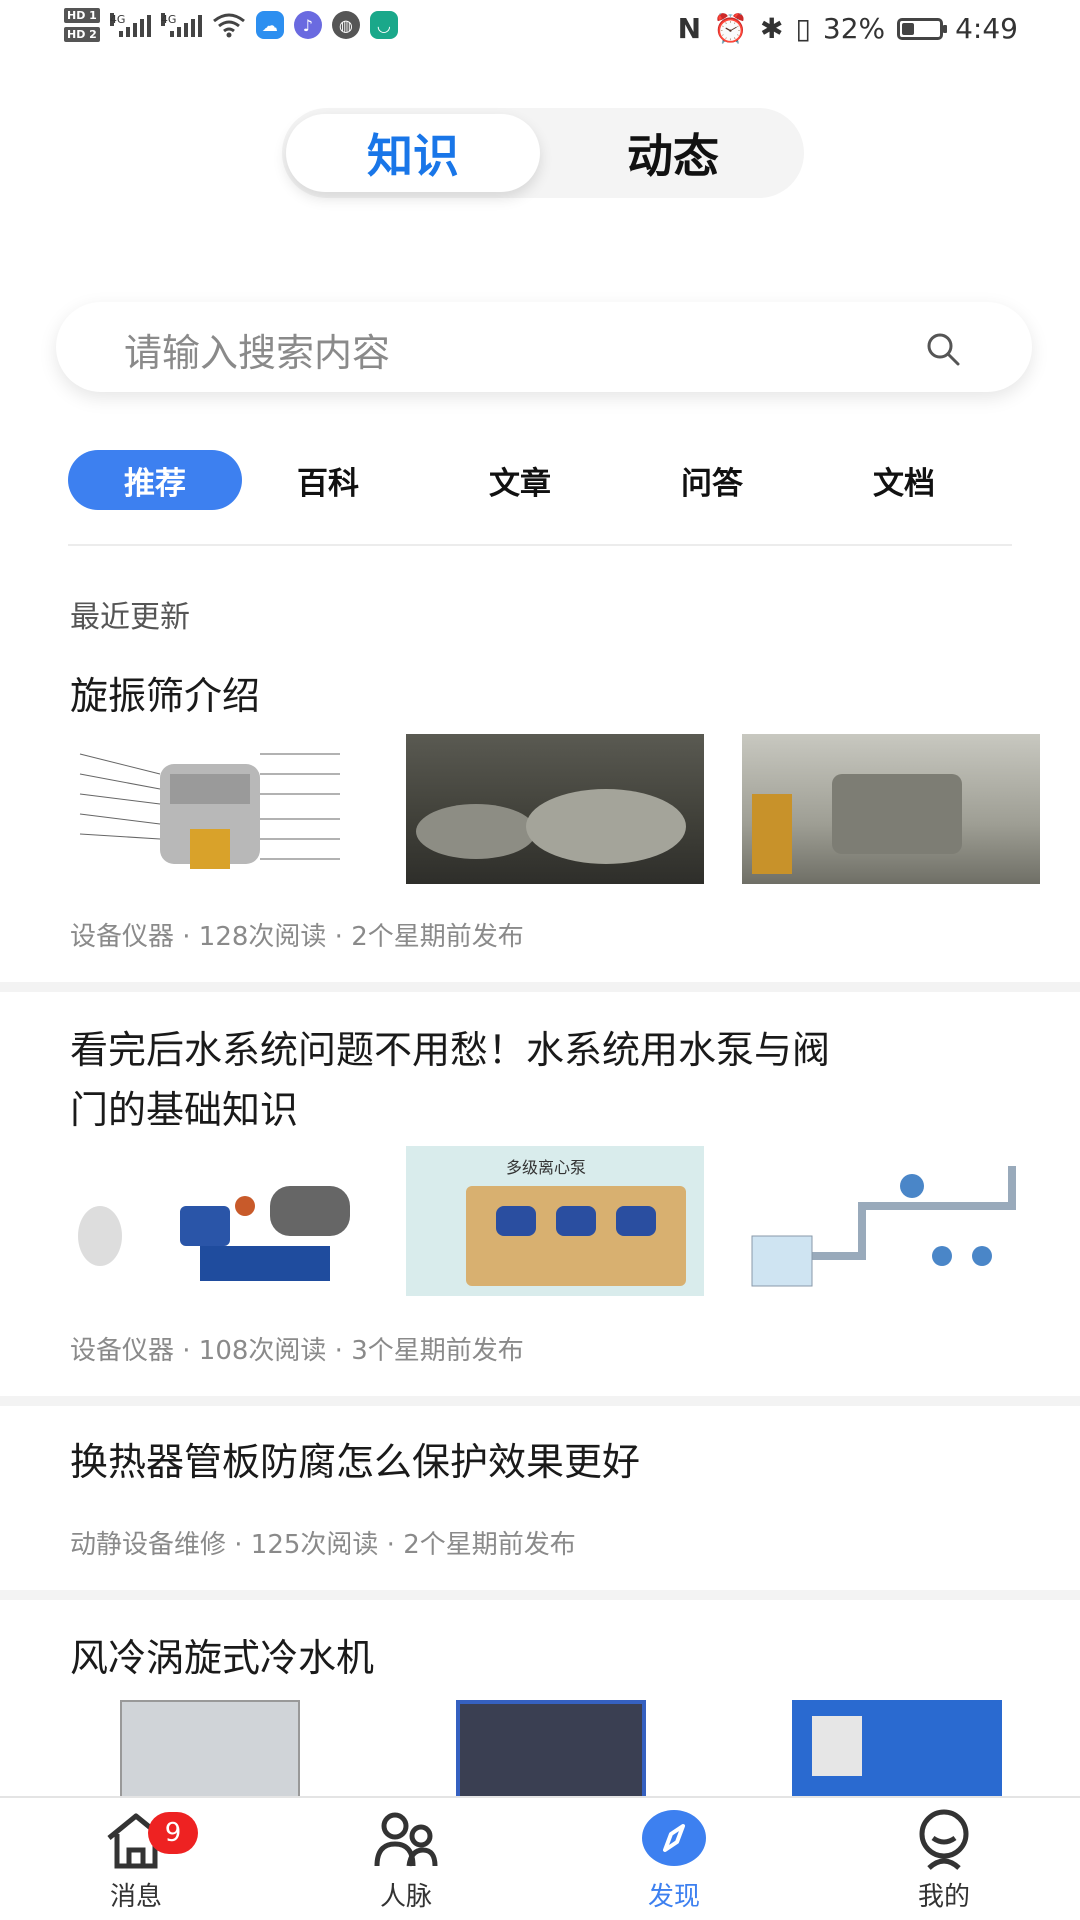 This screenshot has width=1080, height=1920. Describe the element at coordinates (117, 19) in the screenshot. I see `net1-label: 4G` at that location.